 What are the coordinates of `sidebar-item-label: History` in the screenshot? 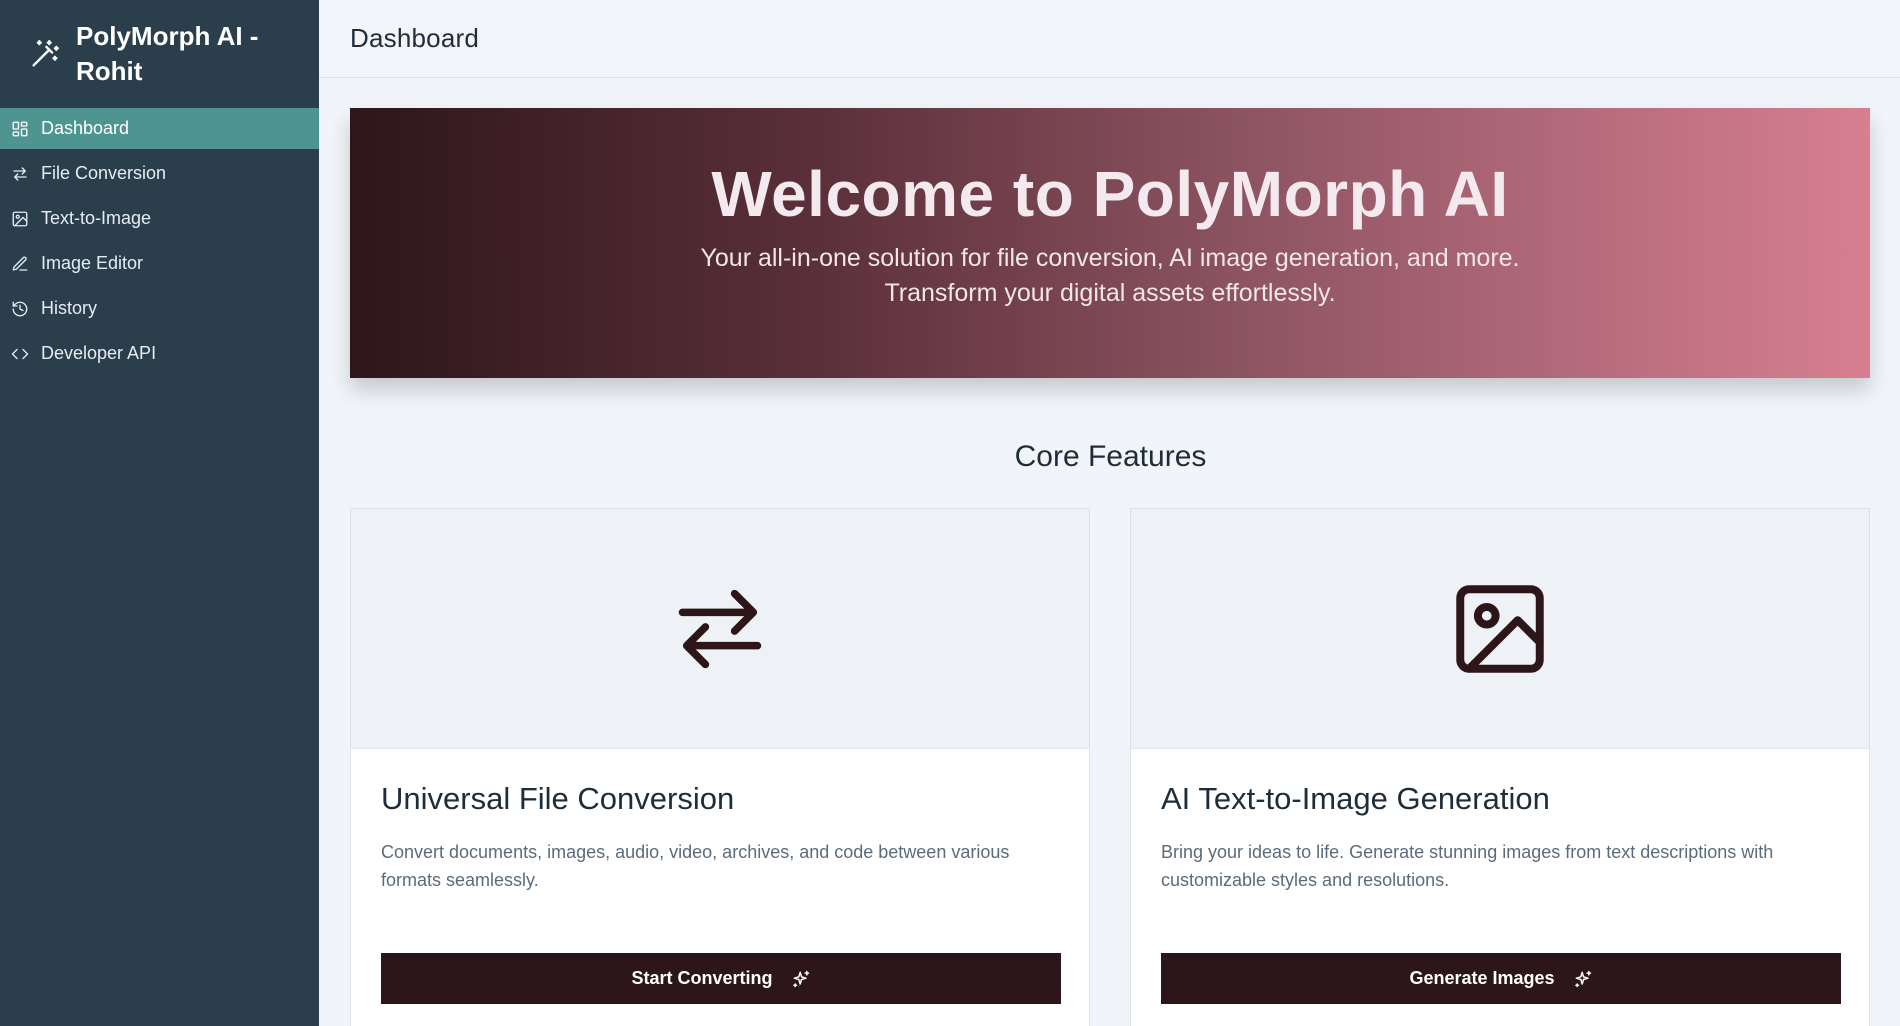 It's located at (69, 308).